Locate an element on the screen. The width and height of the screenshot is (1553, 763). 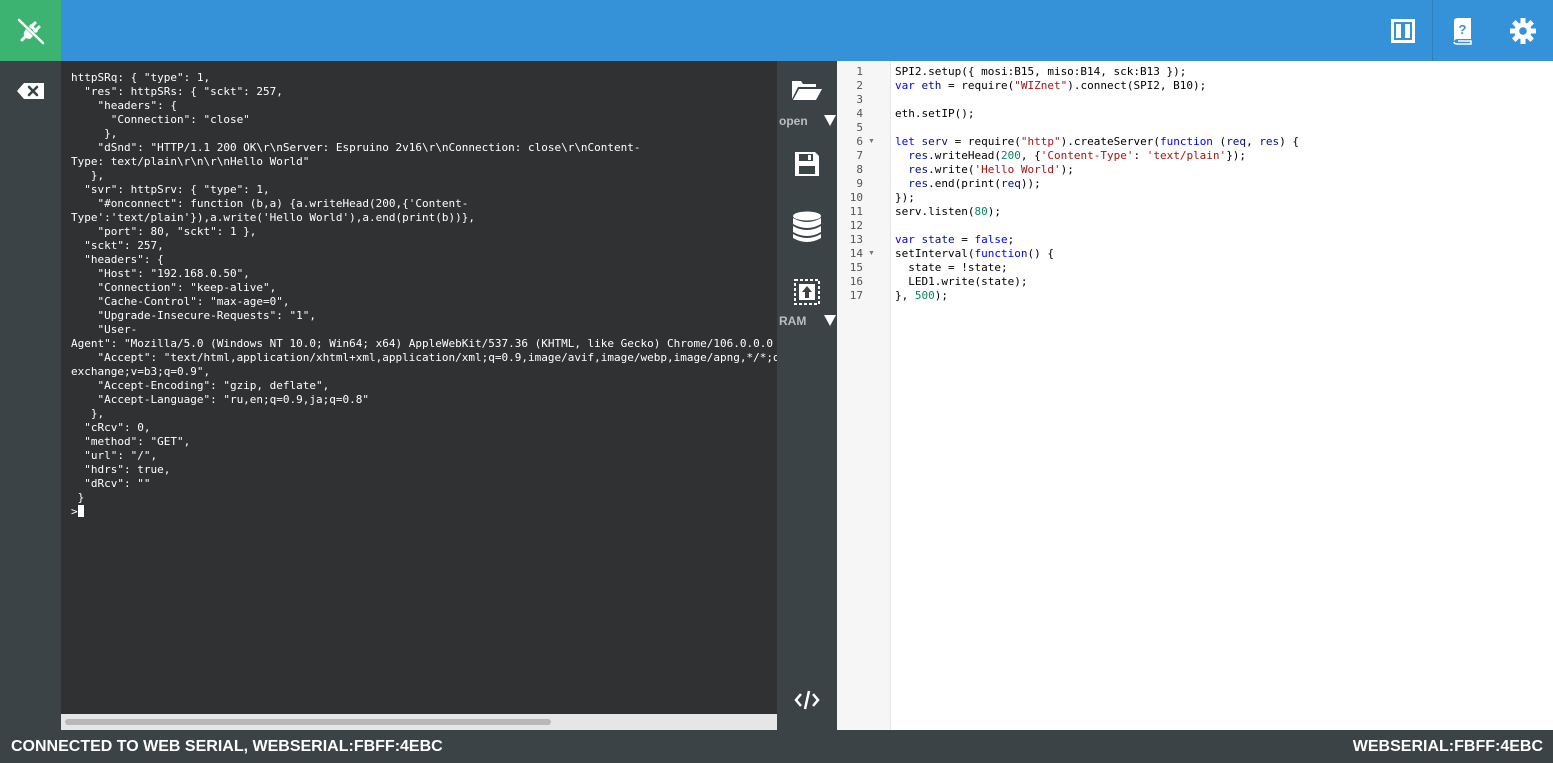
line-number: 10 is located at coordinates (856, 197).